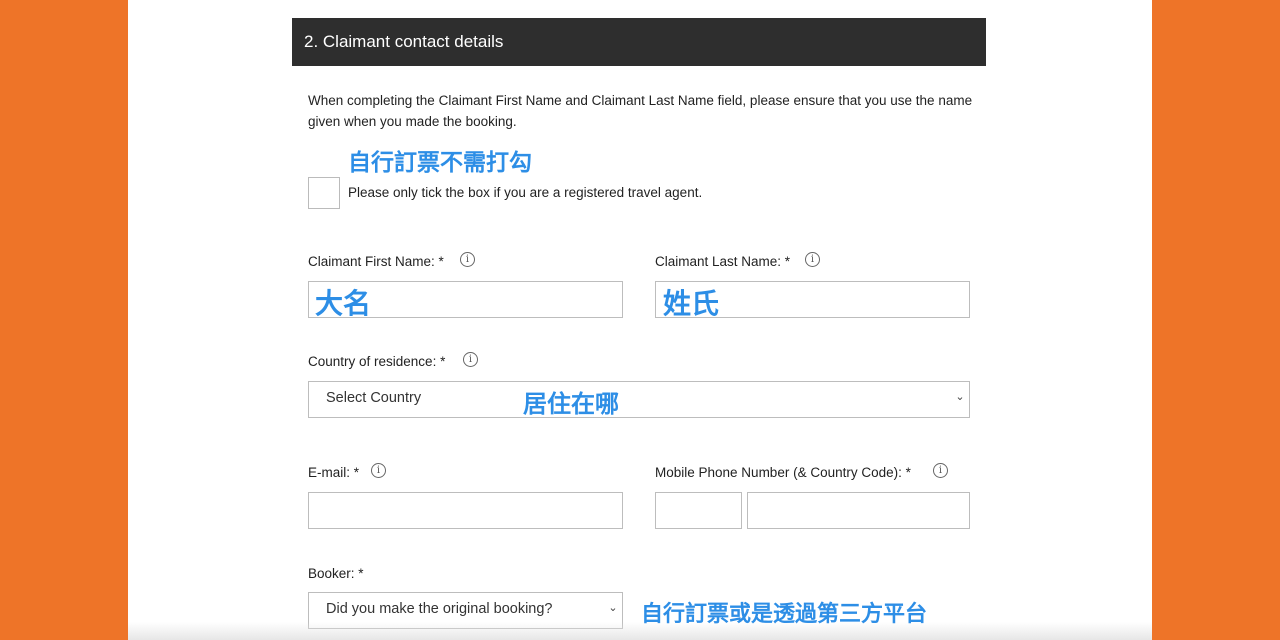  I want to click on booker-label: Booker: *, so click(336, 573).